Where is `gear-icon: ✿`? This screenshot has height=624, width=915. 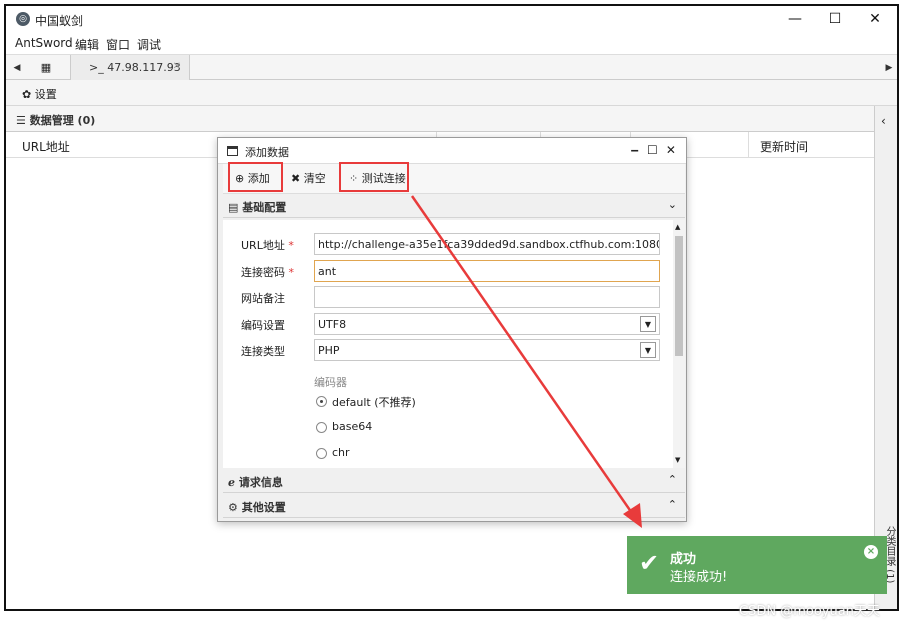
gear-icon: ✿ is located at coordinates (27, 94).